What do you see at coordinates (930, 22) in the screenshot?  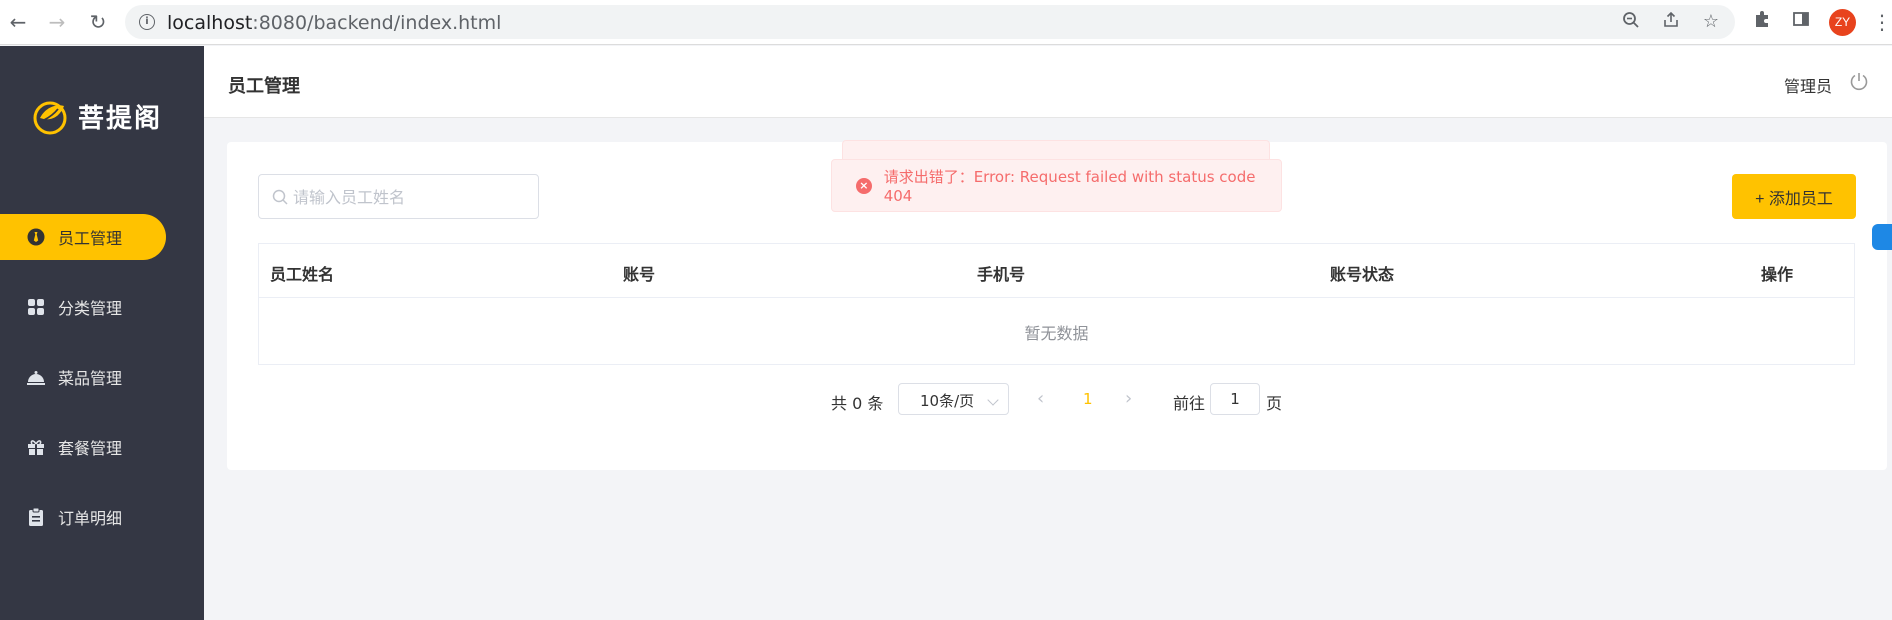 I see `address-bar: i localhost:8080/backend/index.html ☆` at bounding box center [930, 22].